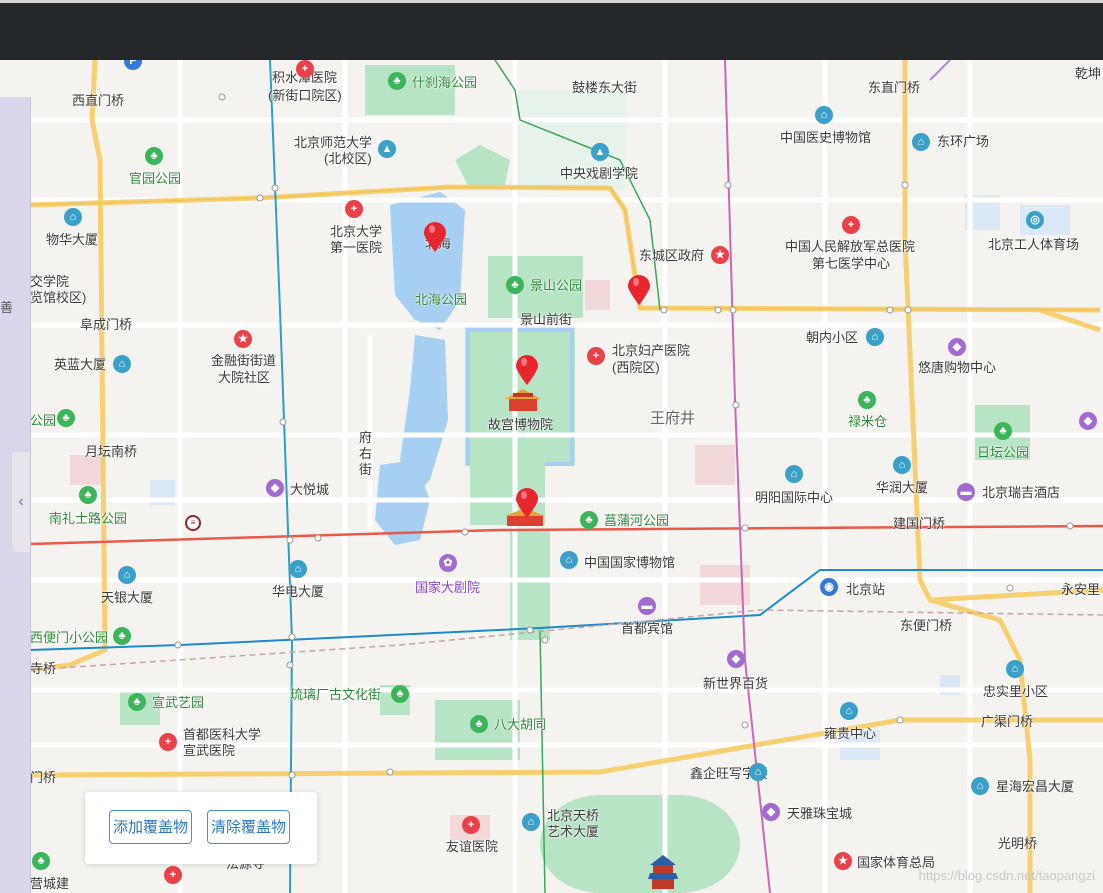 Image resolution: width=1103 pixels, height=893 pixels. I want to click on map-label: 故宫博物院, so click(521, 424).